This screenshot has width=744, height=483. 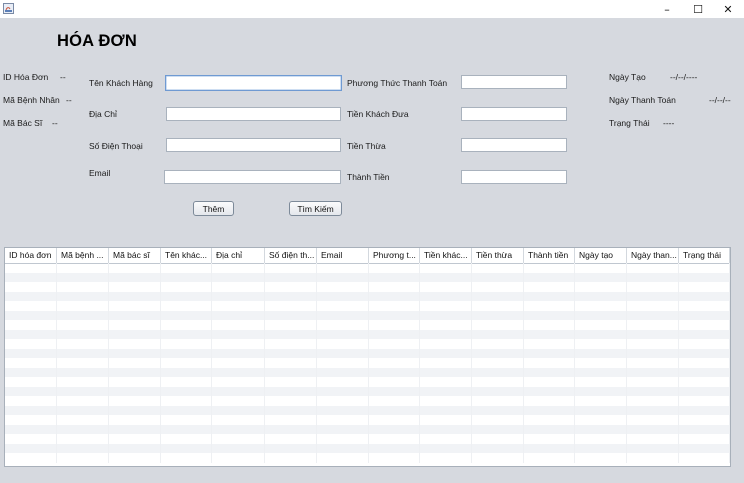 What do you see at coordinates (667, 9) in the screenshot?
I see `minimize-button: –` at bounding box center [667, 9].